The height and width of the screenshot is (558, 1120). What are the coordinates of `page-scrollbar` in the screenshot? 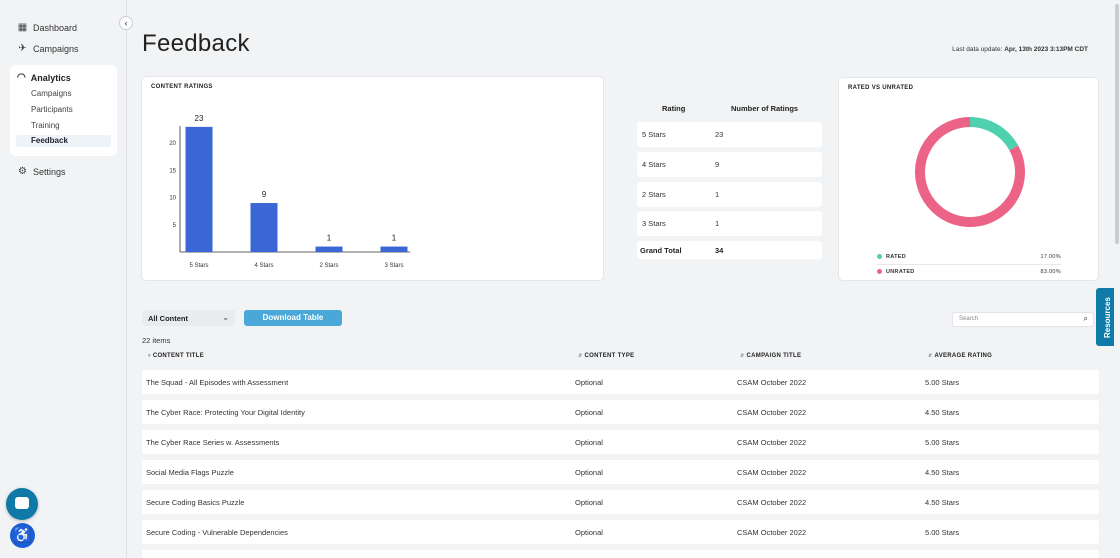 It's located at (1117, 279).